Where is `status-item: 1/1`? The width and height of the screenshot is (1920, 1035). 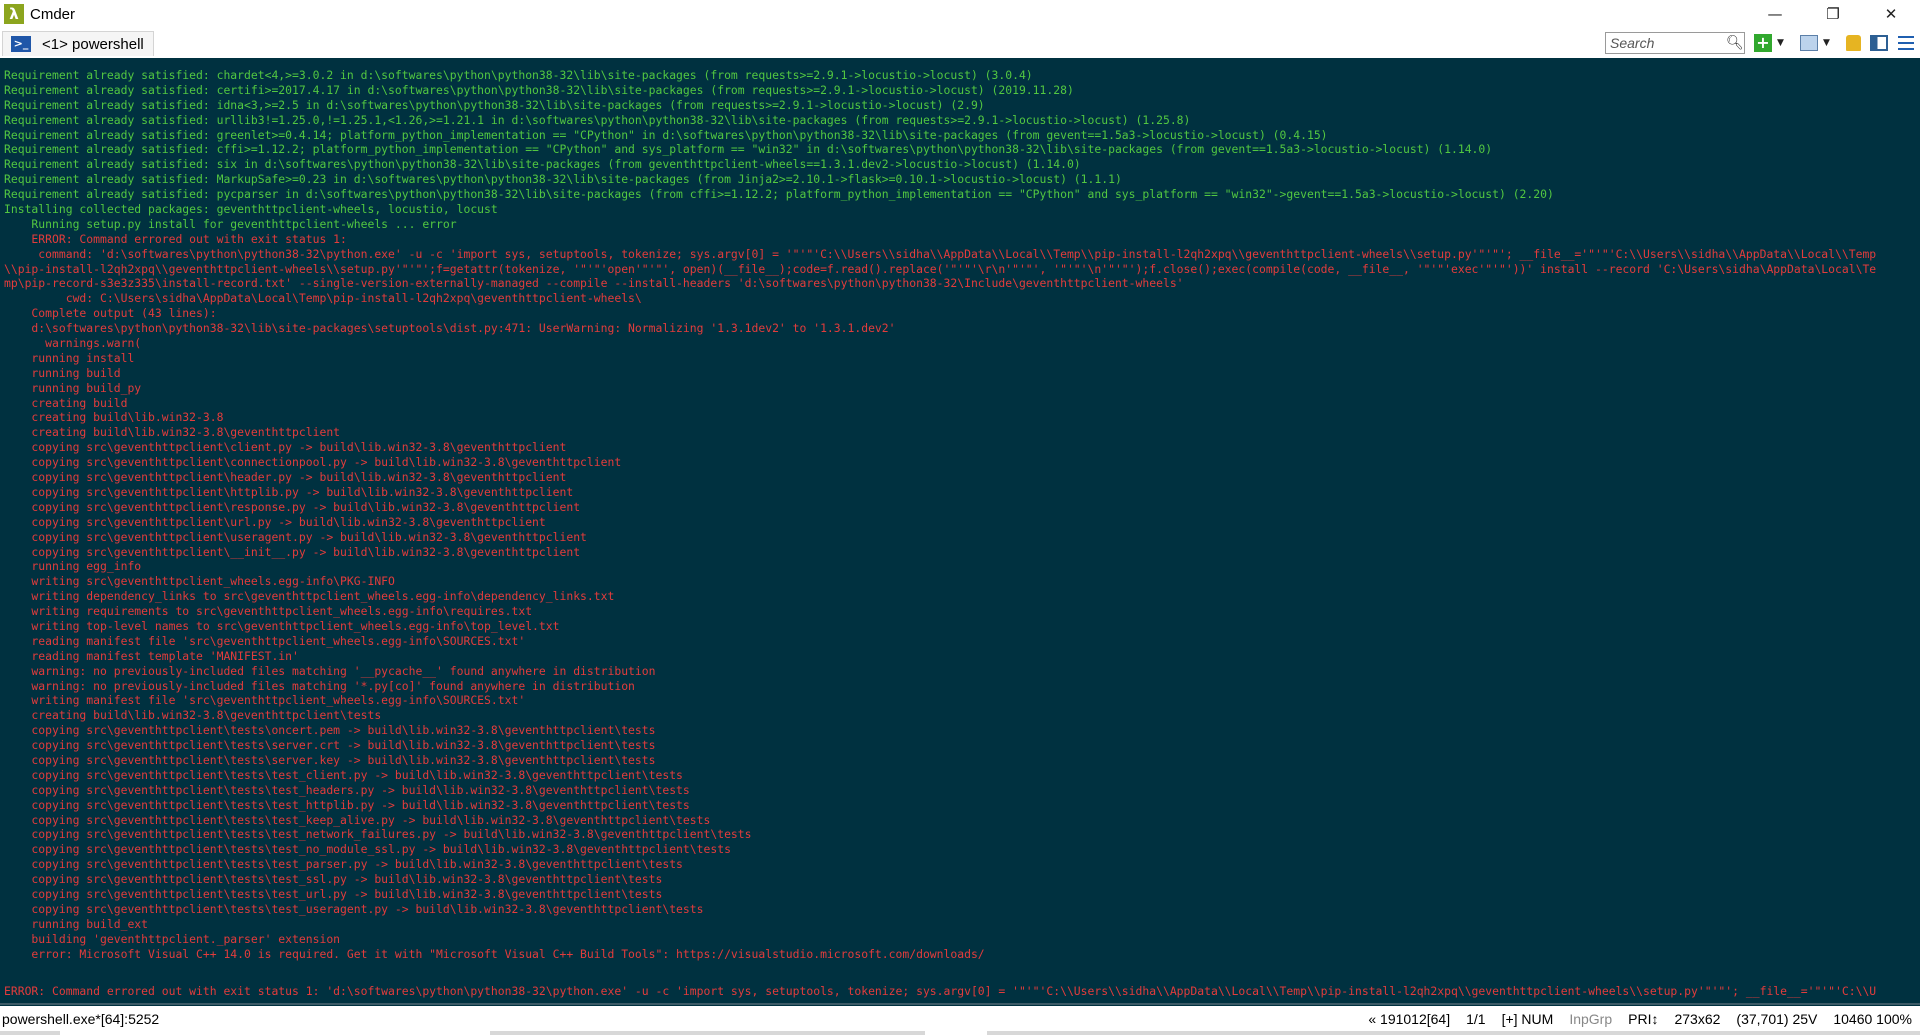 status-item: 1/1 is located at coordinates (1476, 1019).